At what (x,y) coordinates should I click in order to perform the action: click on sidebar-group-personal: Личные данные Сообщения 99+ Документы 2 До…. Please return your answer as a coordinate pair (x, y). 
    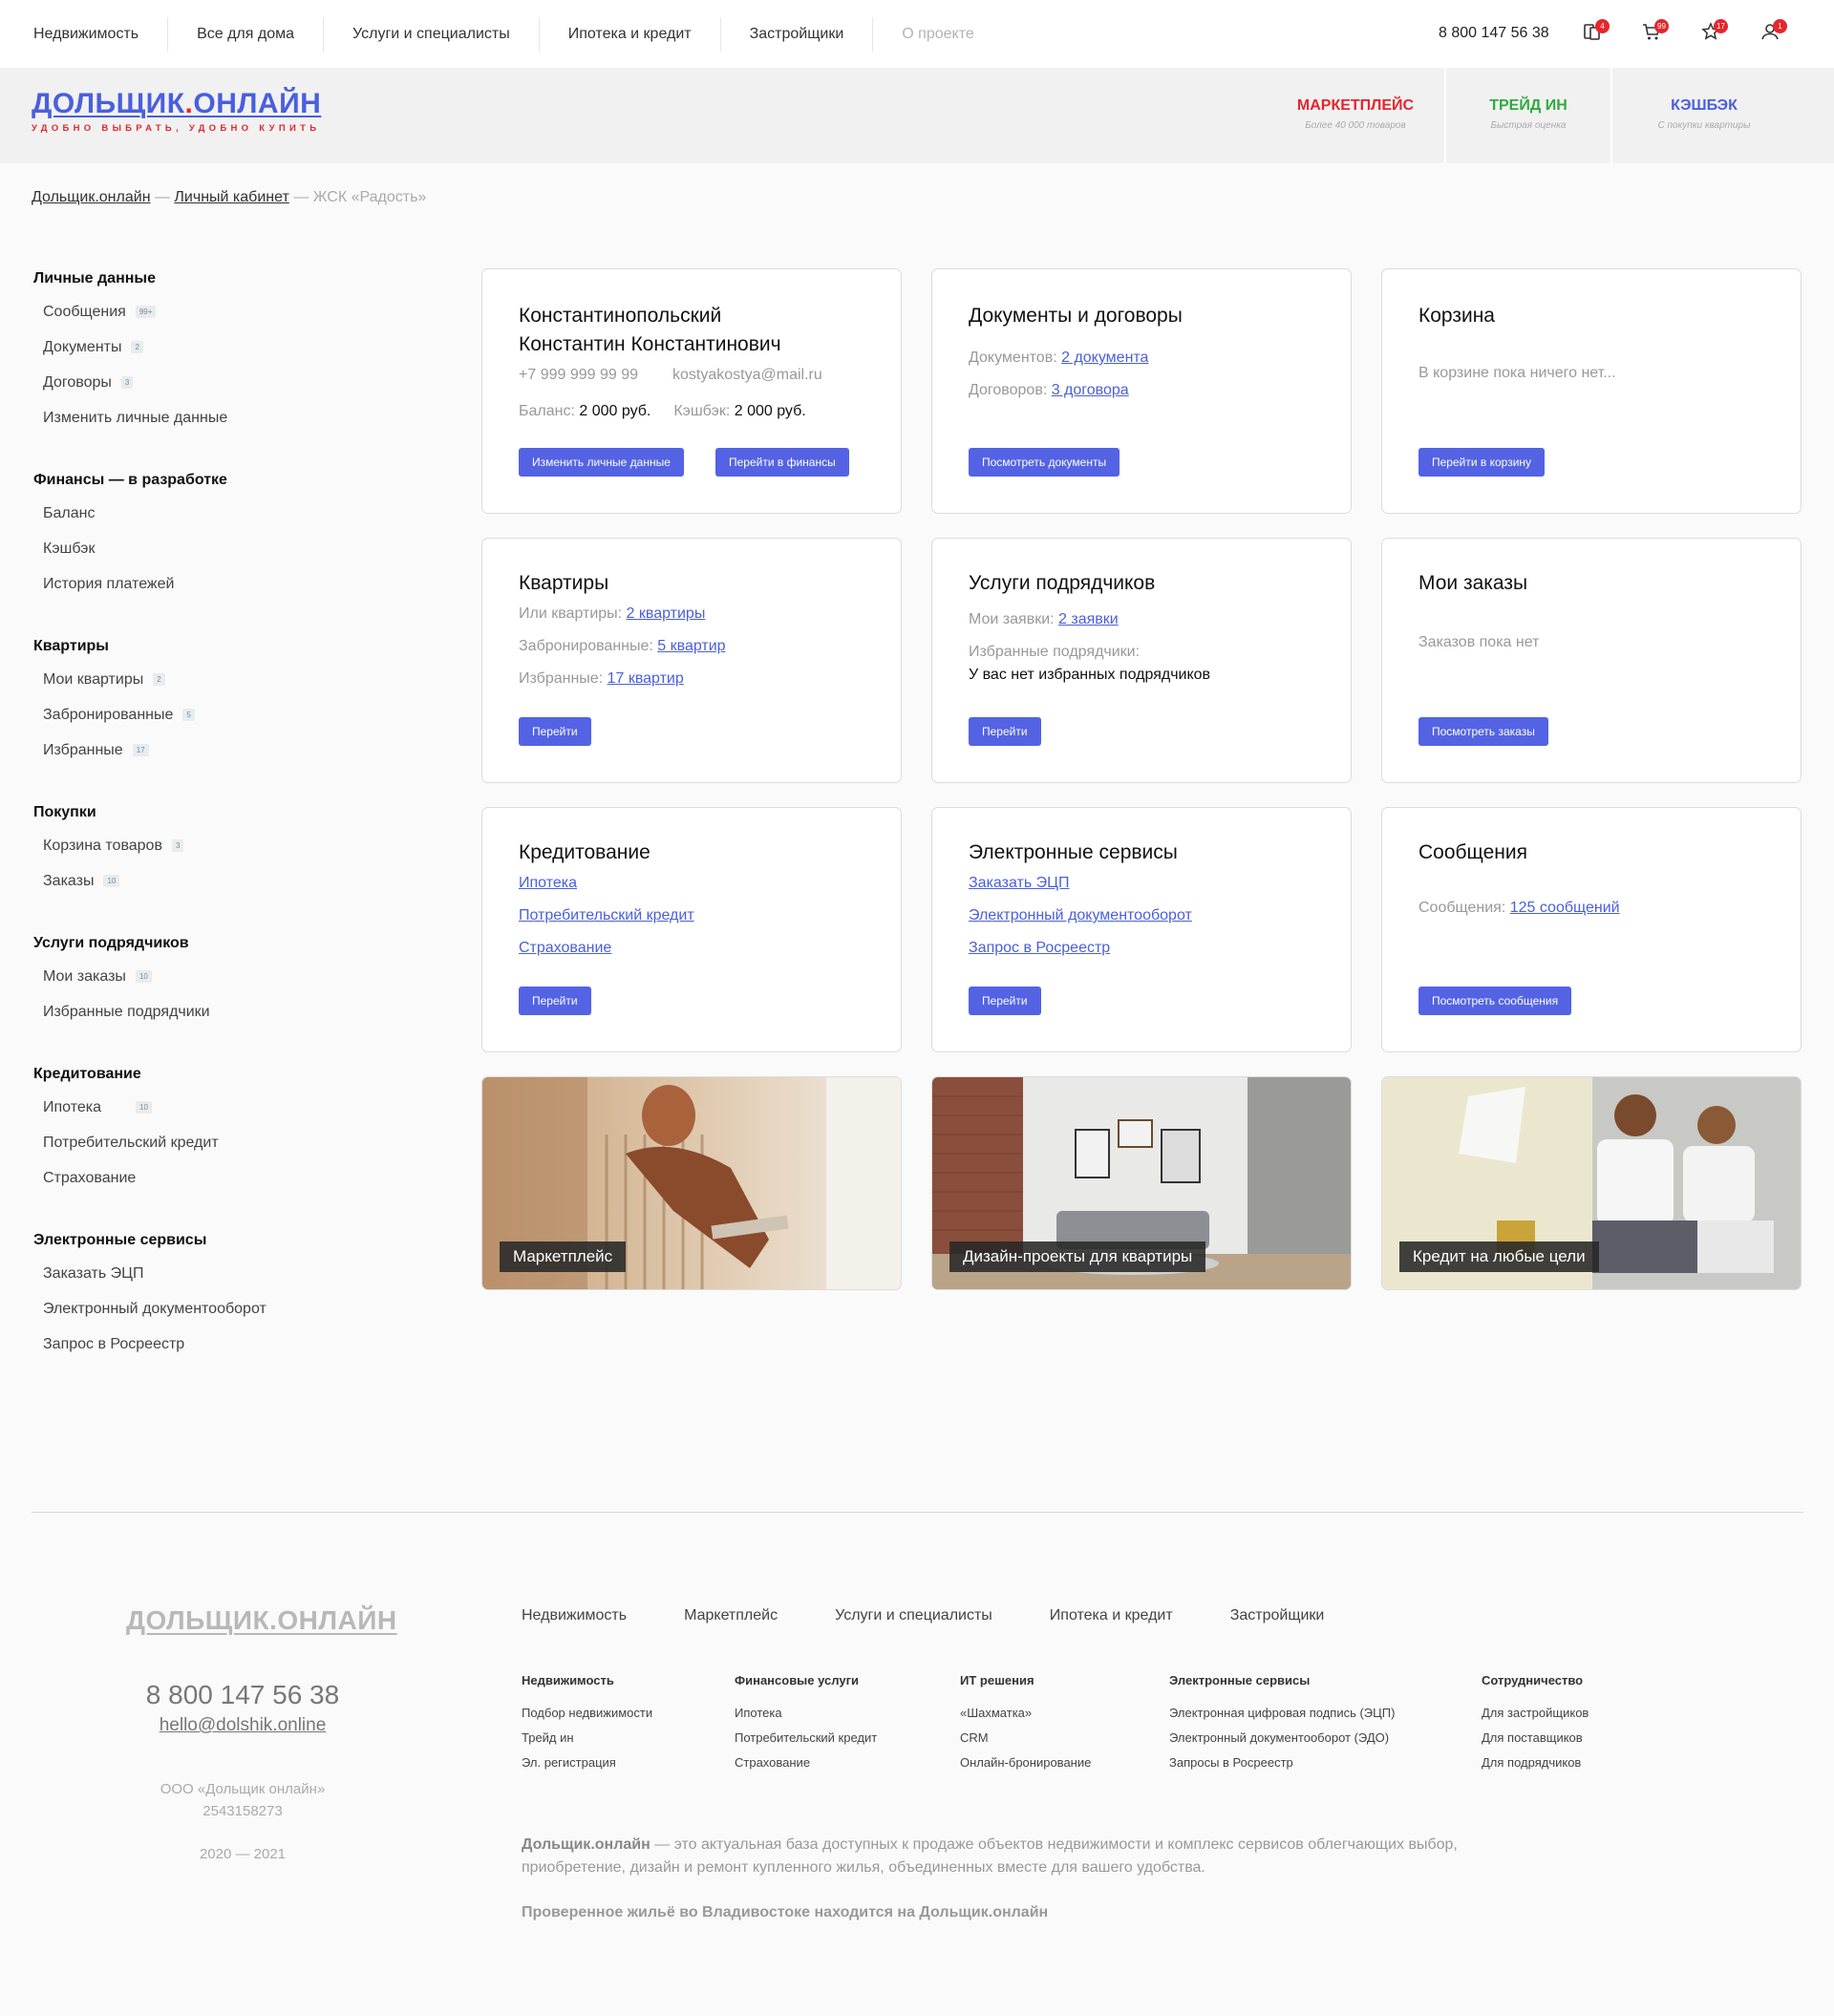
    Looking at the image, I should click on (234, 351).